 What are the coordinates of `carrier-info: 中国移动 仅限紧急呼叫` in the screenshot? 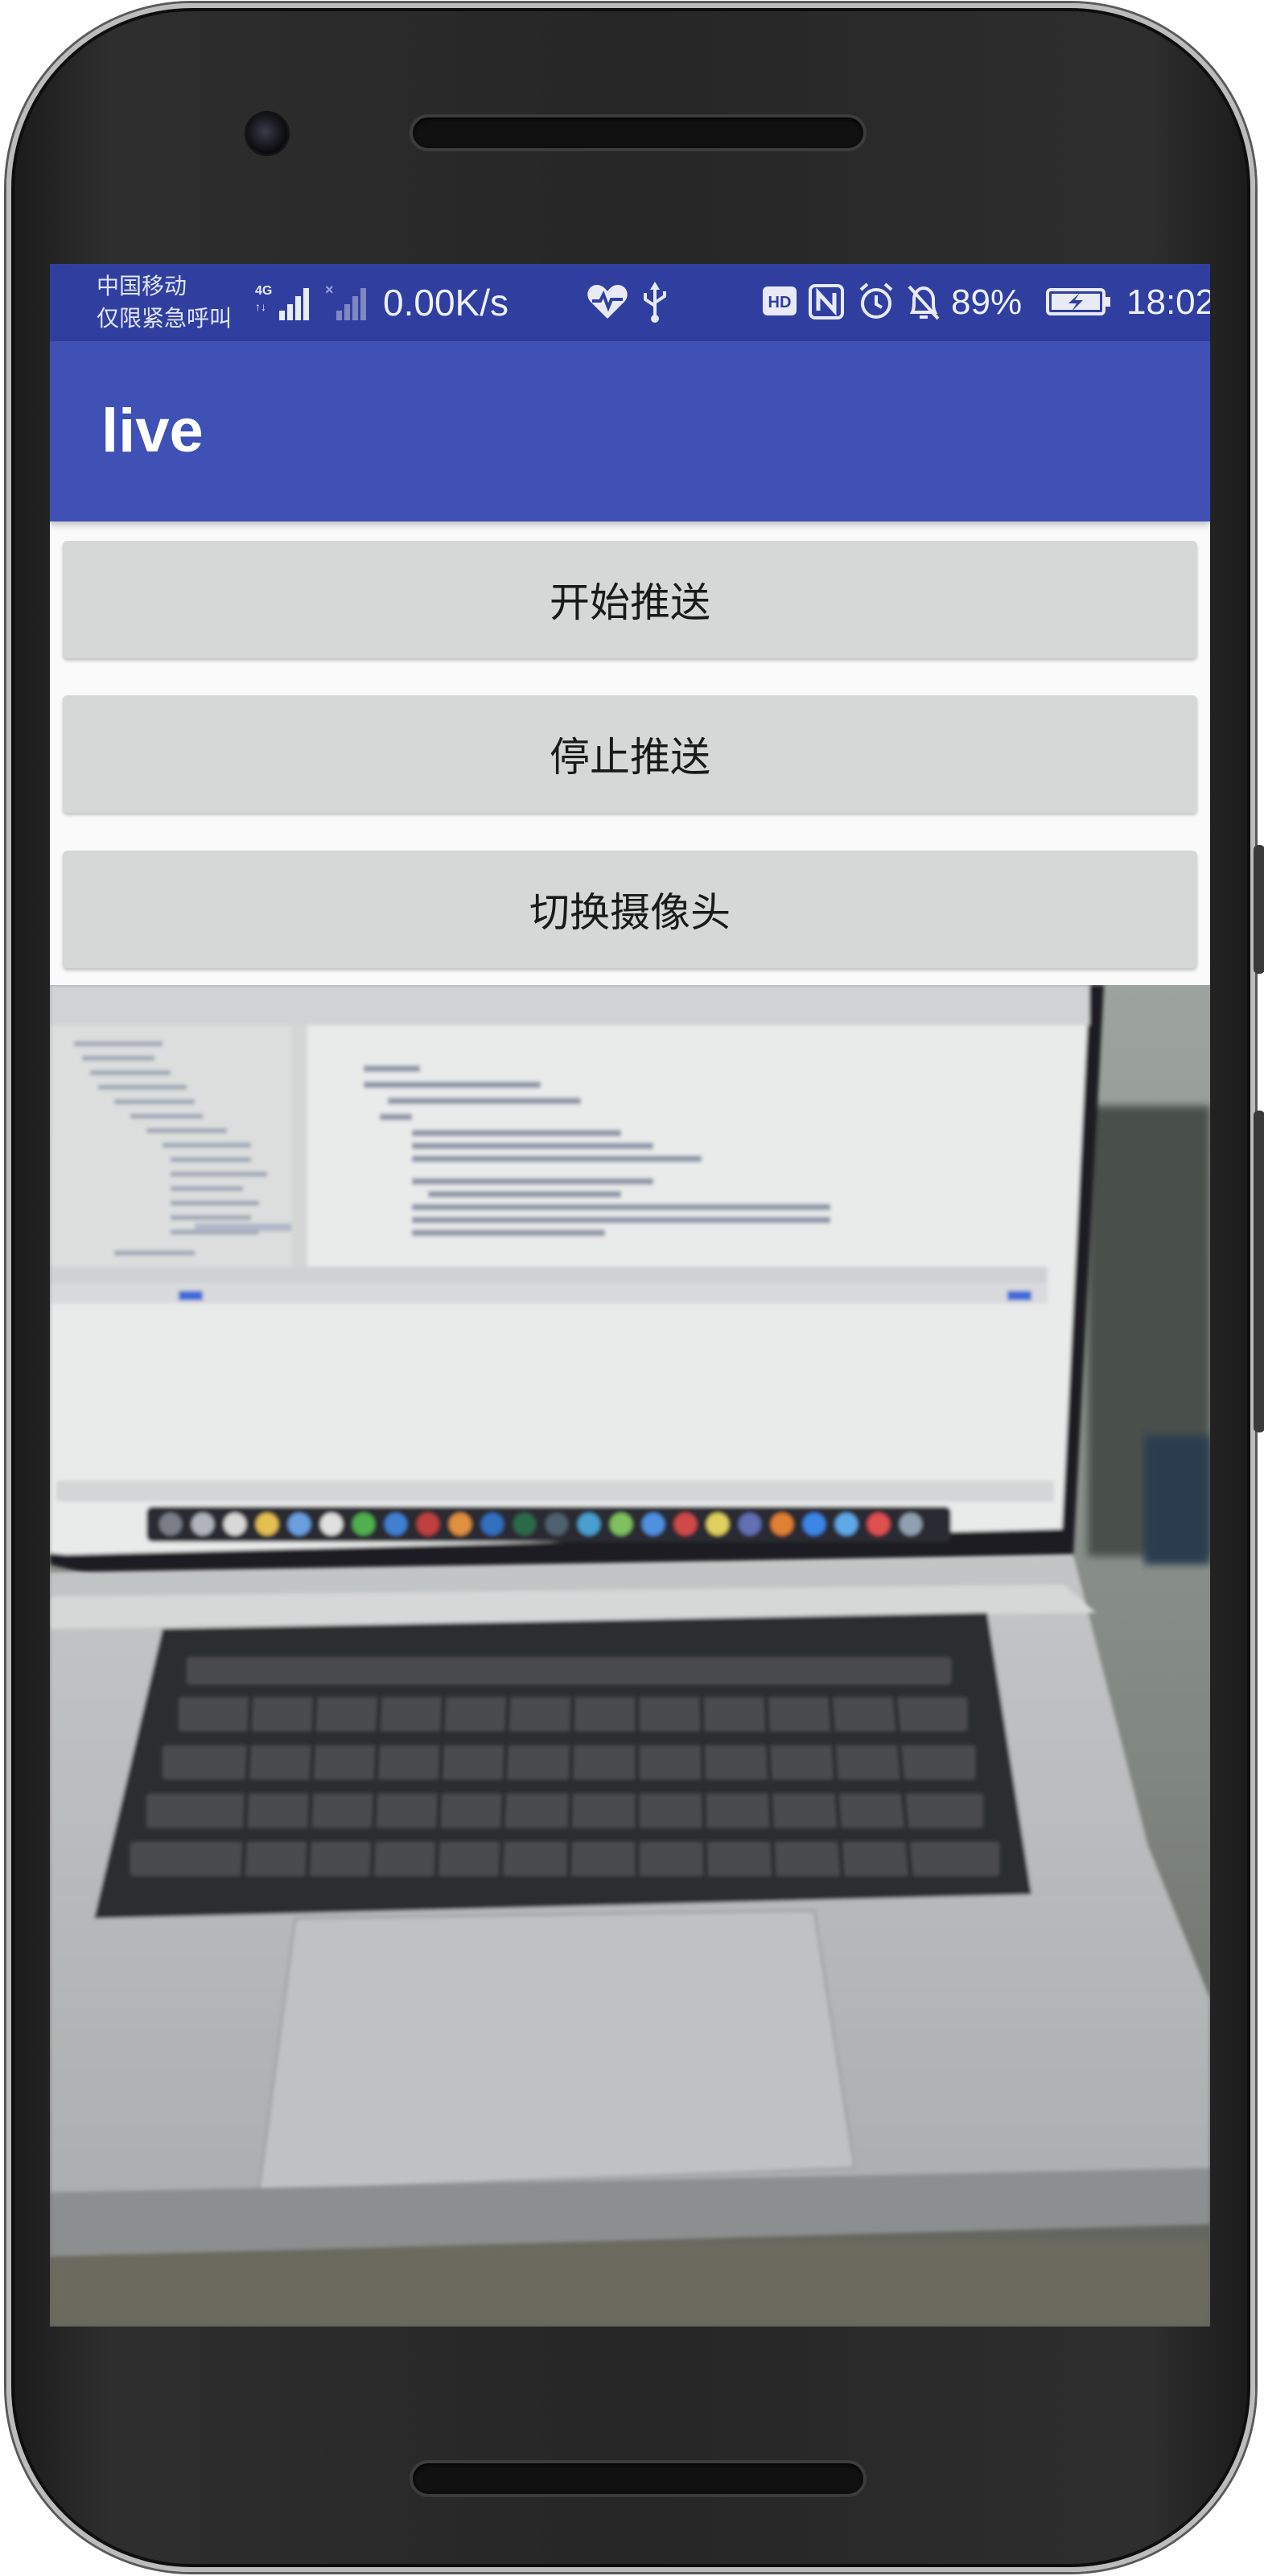 It's located at (164, 302).